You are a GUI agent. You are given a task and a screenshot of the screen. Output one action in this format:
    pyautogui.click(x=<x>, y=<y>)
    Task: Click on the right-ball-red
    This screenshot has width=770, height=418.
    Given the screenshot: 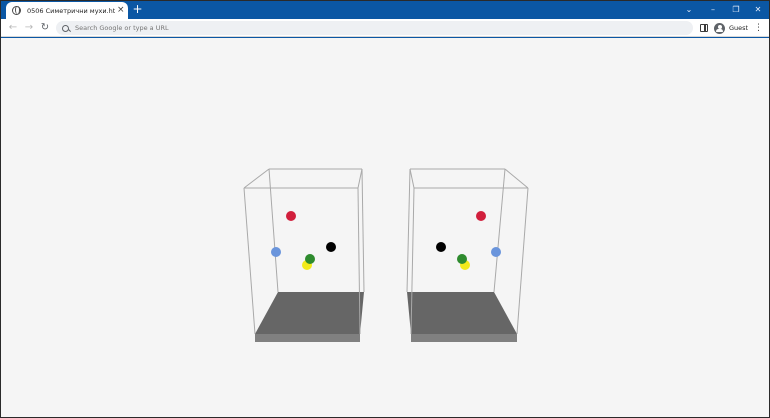 What is the action you would take?
    pyautogui.click(x=481, y=216)
    